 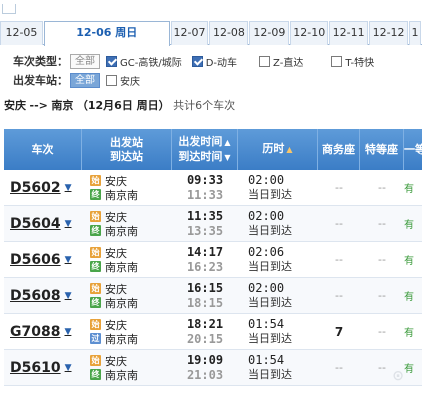 I want to click on filter-station-anqing-checkbox: 安庆, so click(x=123, y=80).